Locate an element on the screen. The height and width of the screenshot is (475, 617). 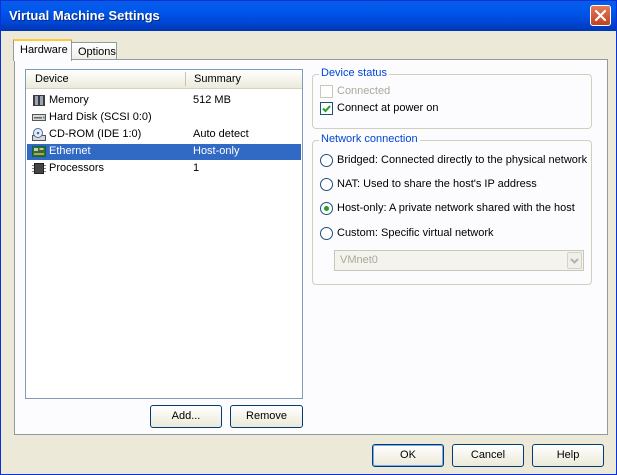
custom-radio is located at coordinates (326, 233).